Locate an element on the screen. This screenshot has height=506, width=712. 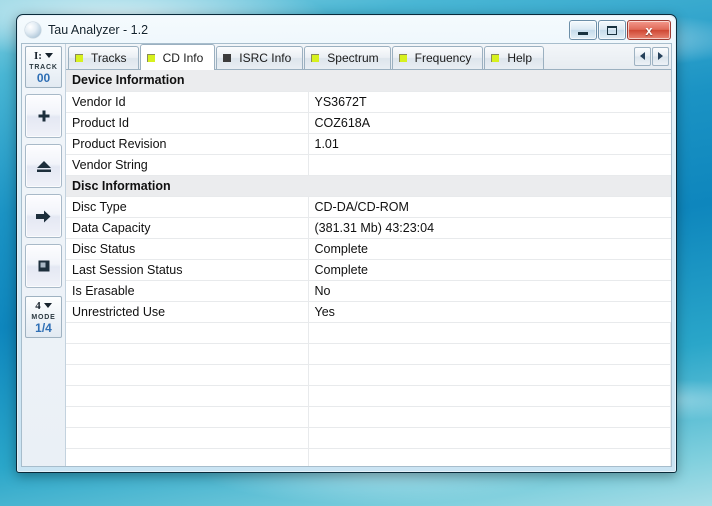
table-row: Vendor String is located at coordinates (368, 165).